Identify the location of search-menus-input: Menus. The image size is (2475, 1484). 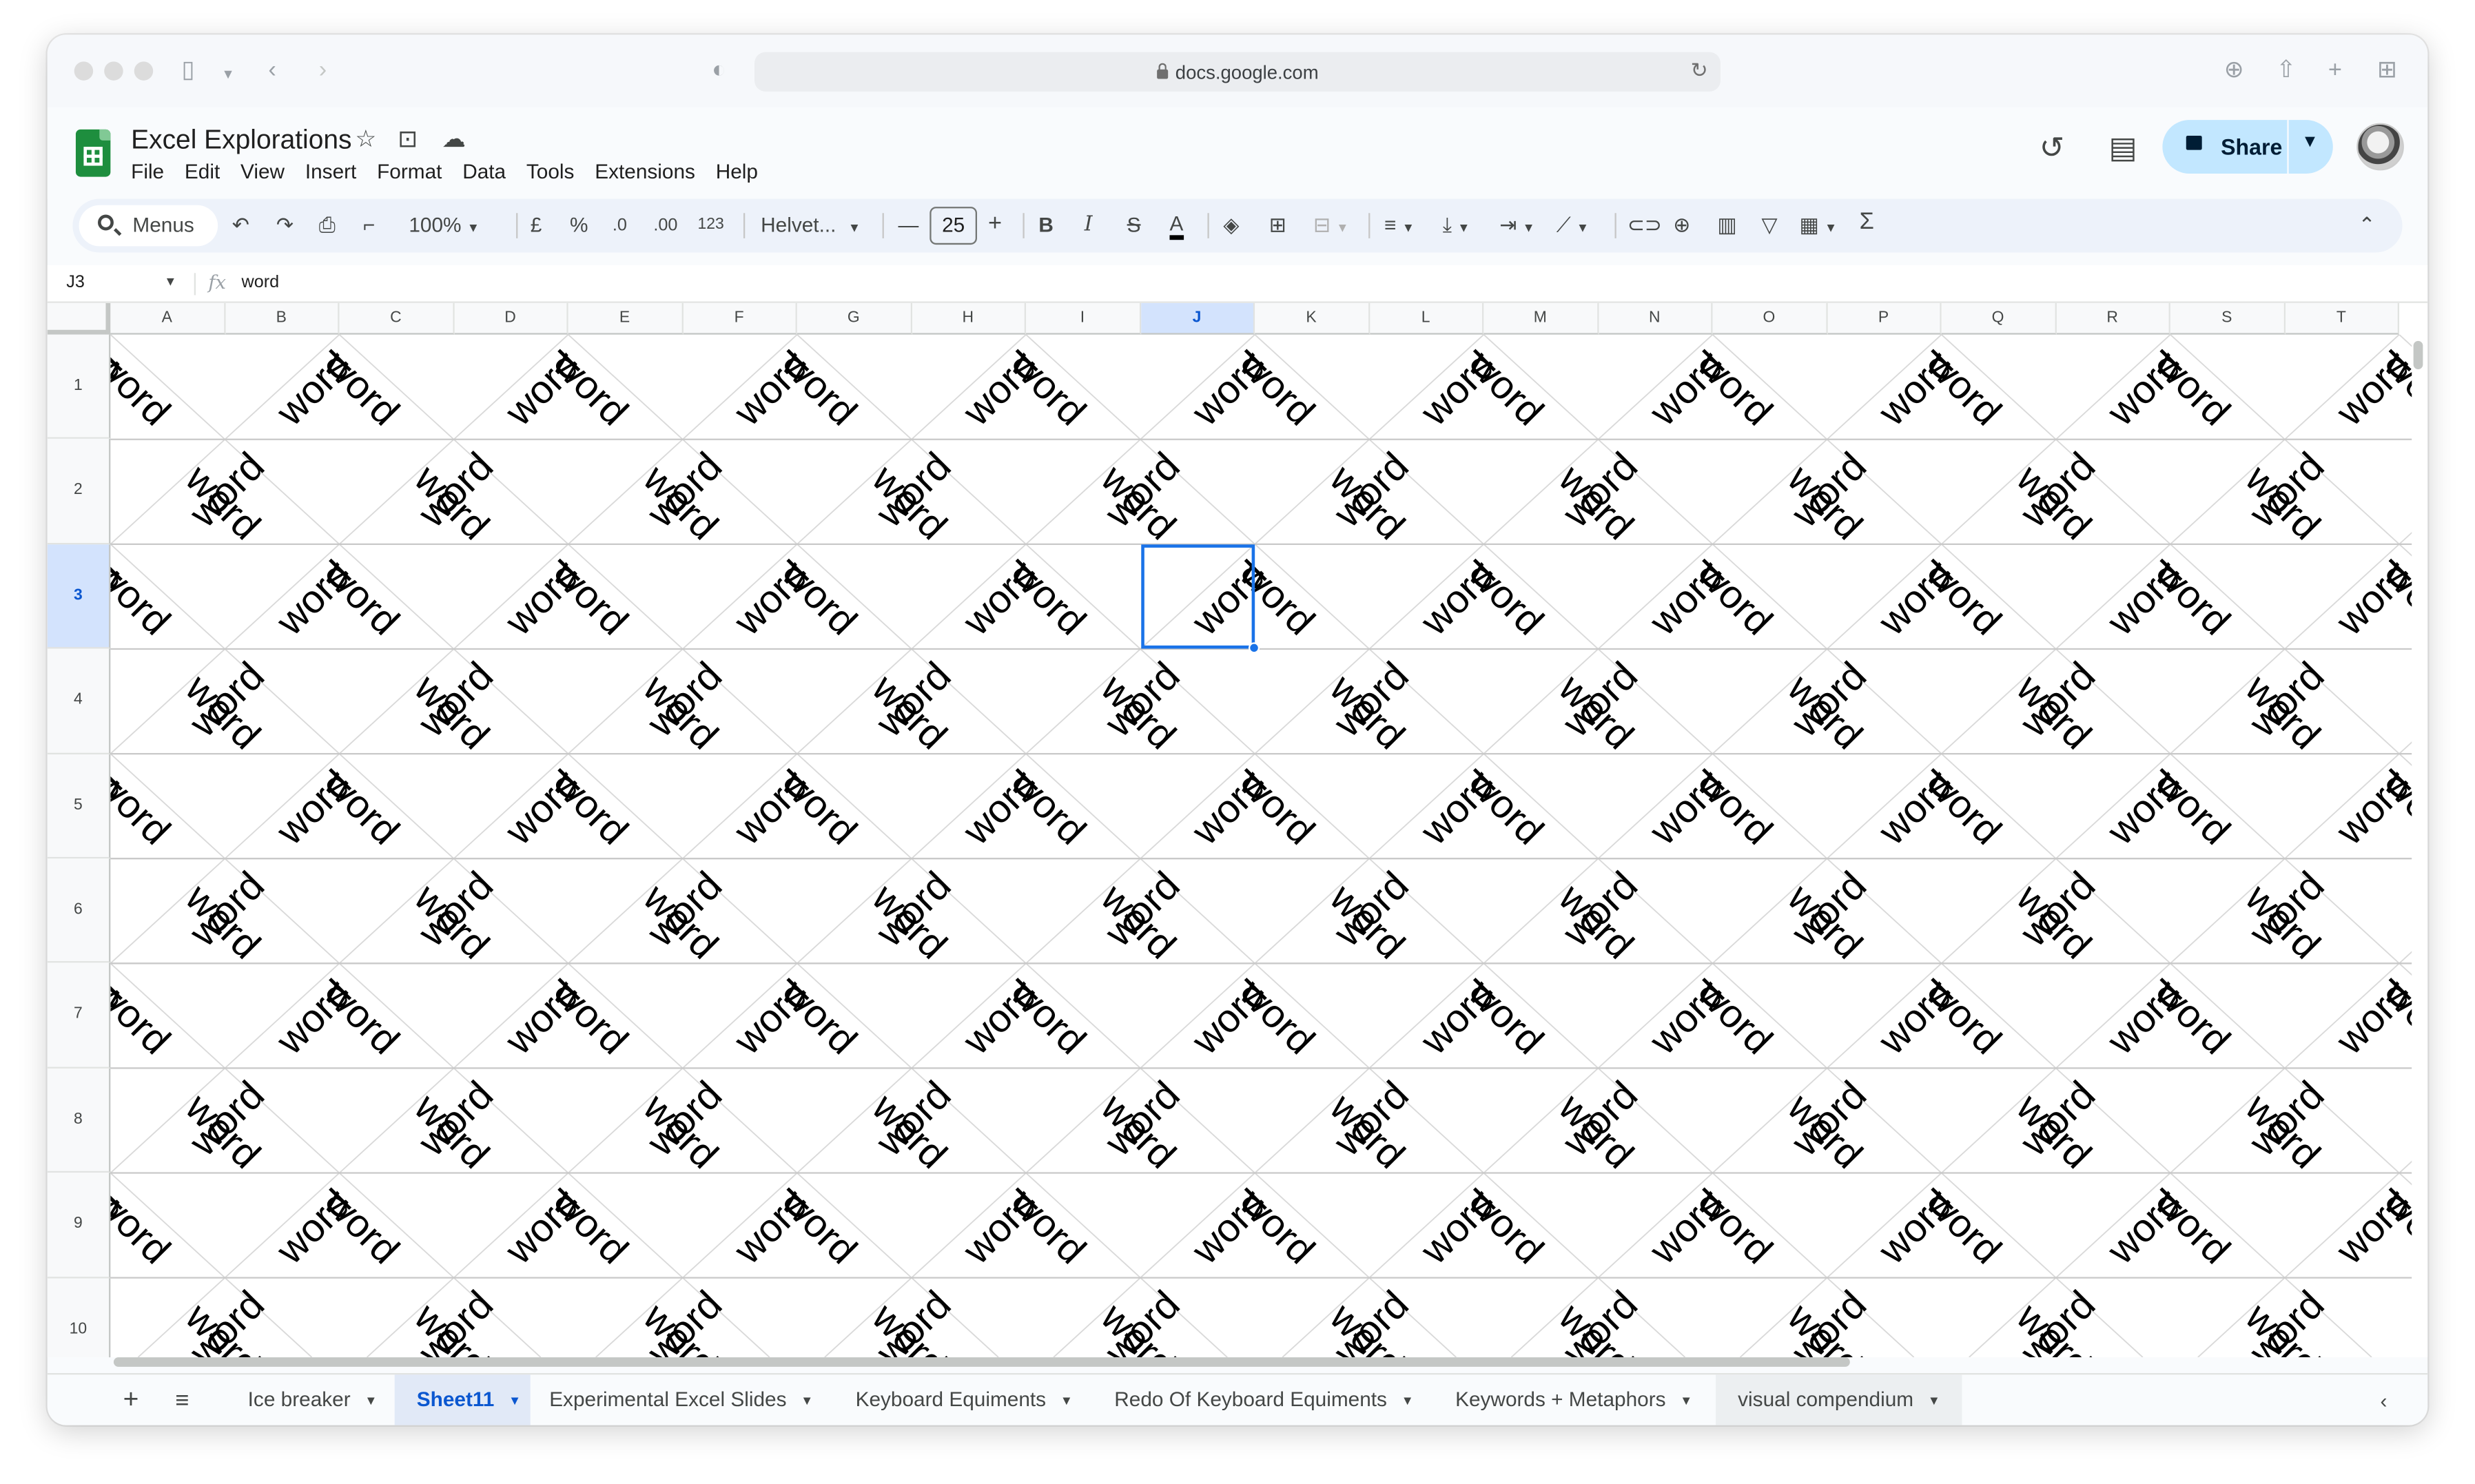
(148, 226).